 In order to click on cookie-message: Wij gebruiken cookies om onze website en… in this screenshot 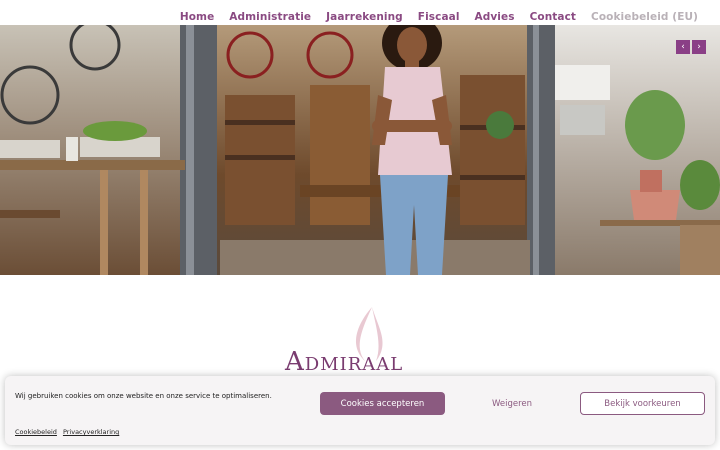, I will do `click(143, 396)`.